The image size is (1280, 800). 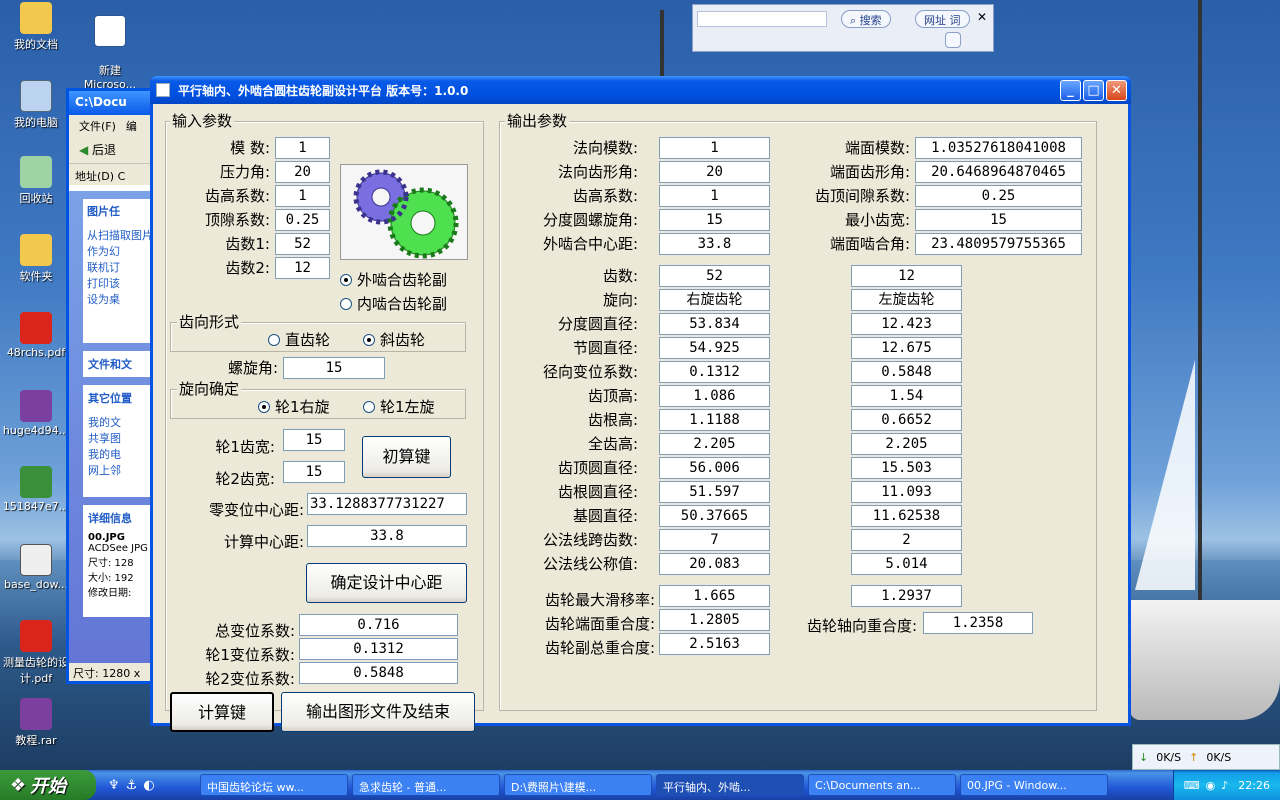 What do you see at coordinates (762, 19) in the screenshot?
I see `search-toolbar-input` at bounding box center [762, 19].